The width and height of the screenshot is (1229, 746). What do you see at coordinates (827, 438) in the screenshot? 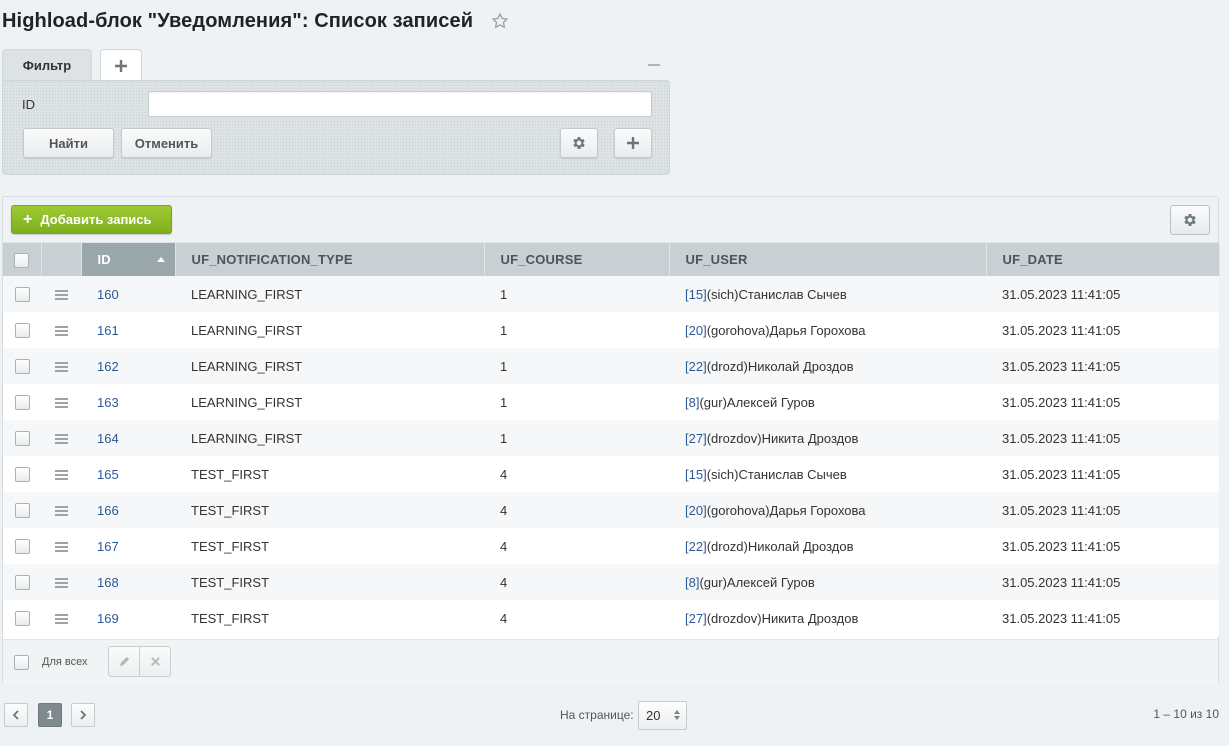
I see `cell-user: [27](drozdov)Никита Дроздов` at bounding box center [827, 438].